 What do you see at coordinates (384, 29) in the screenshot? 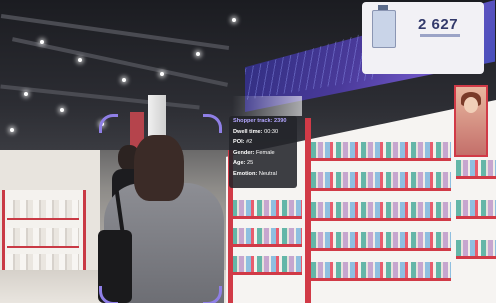
I see `perfume-bottle-icon` at bounding box center [384, 29].